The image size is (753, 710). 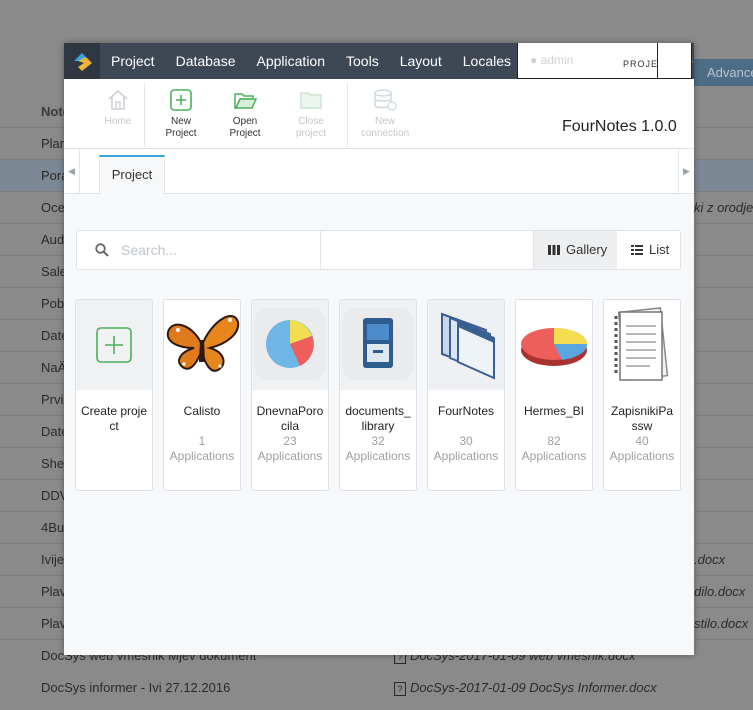 I want to click on tab-project: Project, so click(x=132, y=174).